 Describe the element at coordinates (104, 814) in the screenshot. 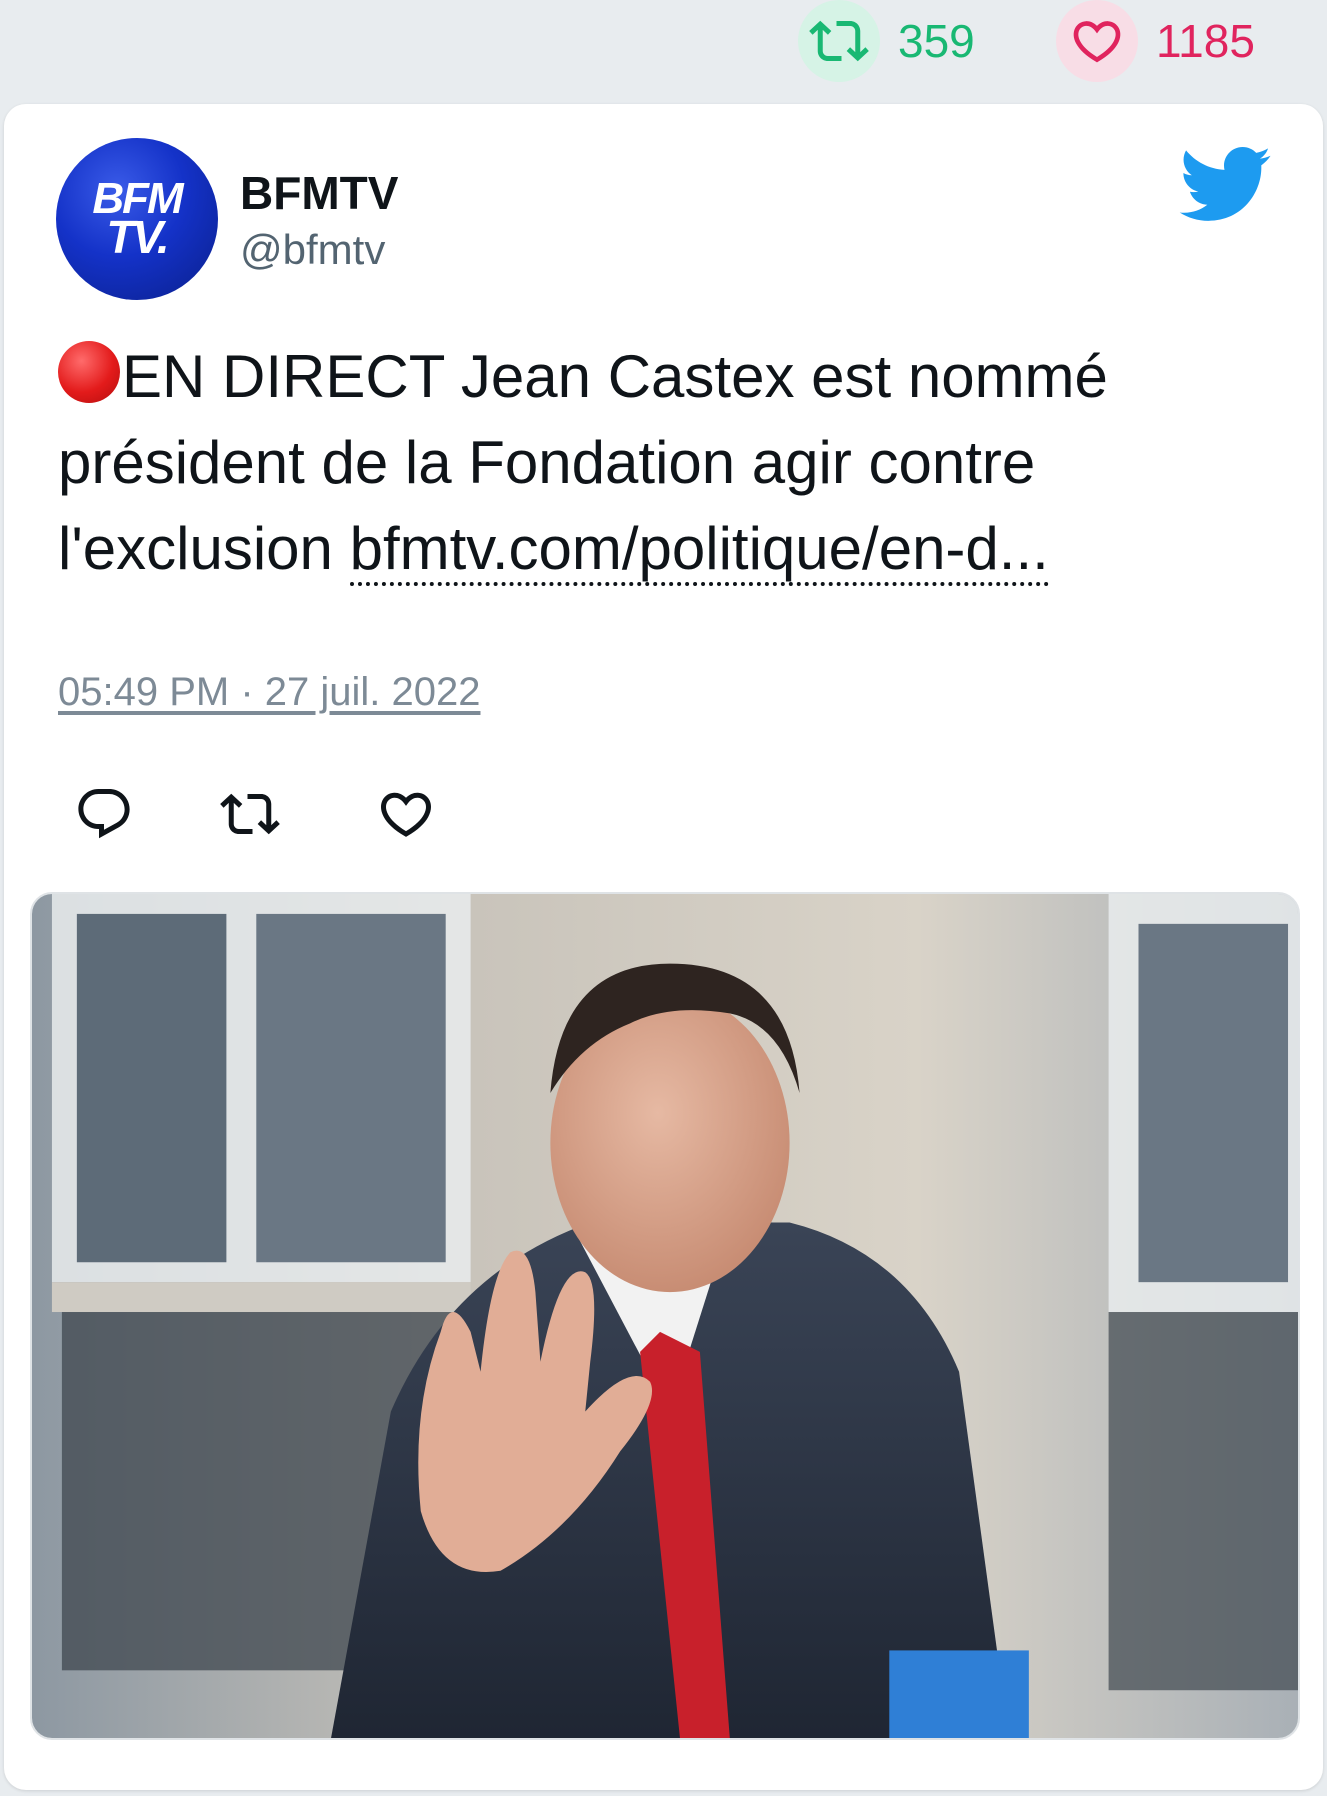

I see `reply-icon` at that location.